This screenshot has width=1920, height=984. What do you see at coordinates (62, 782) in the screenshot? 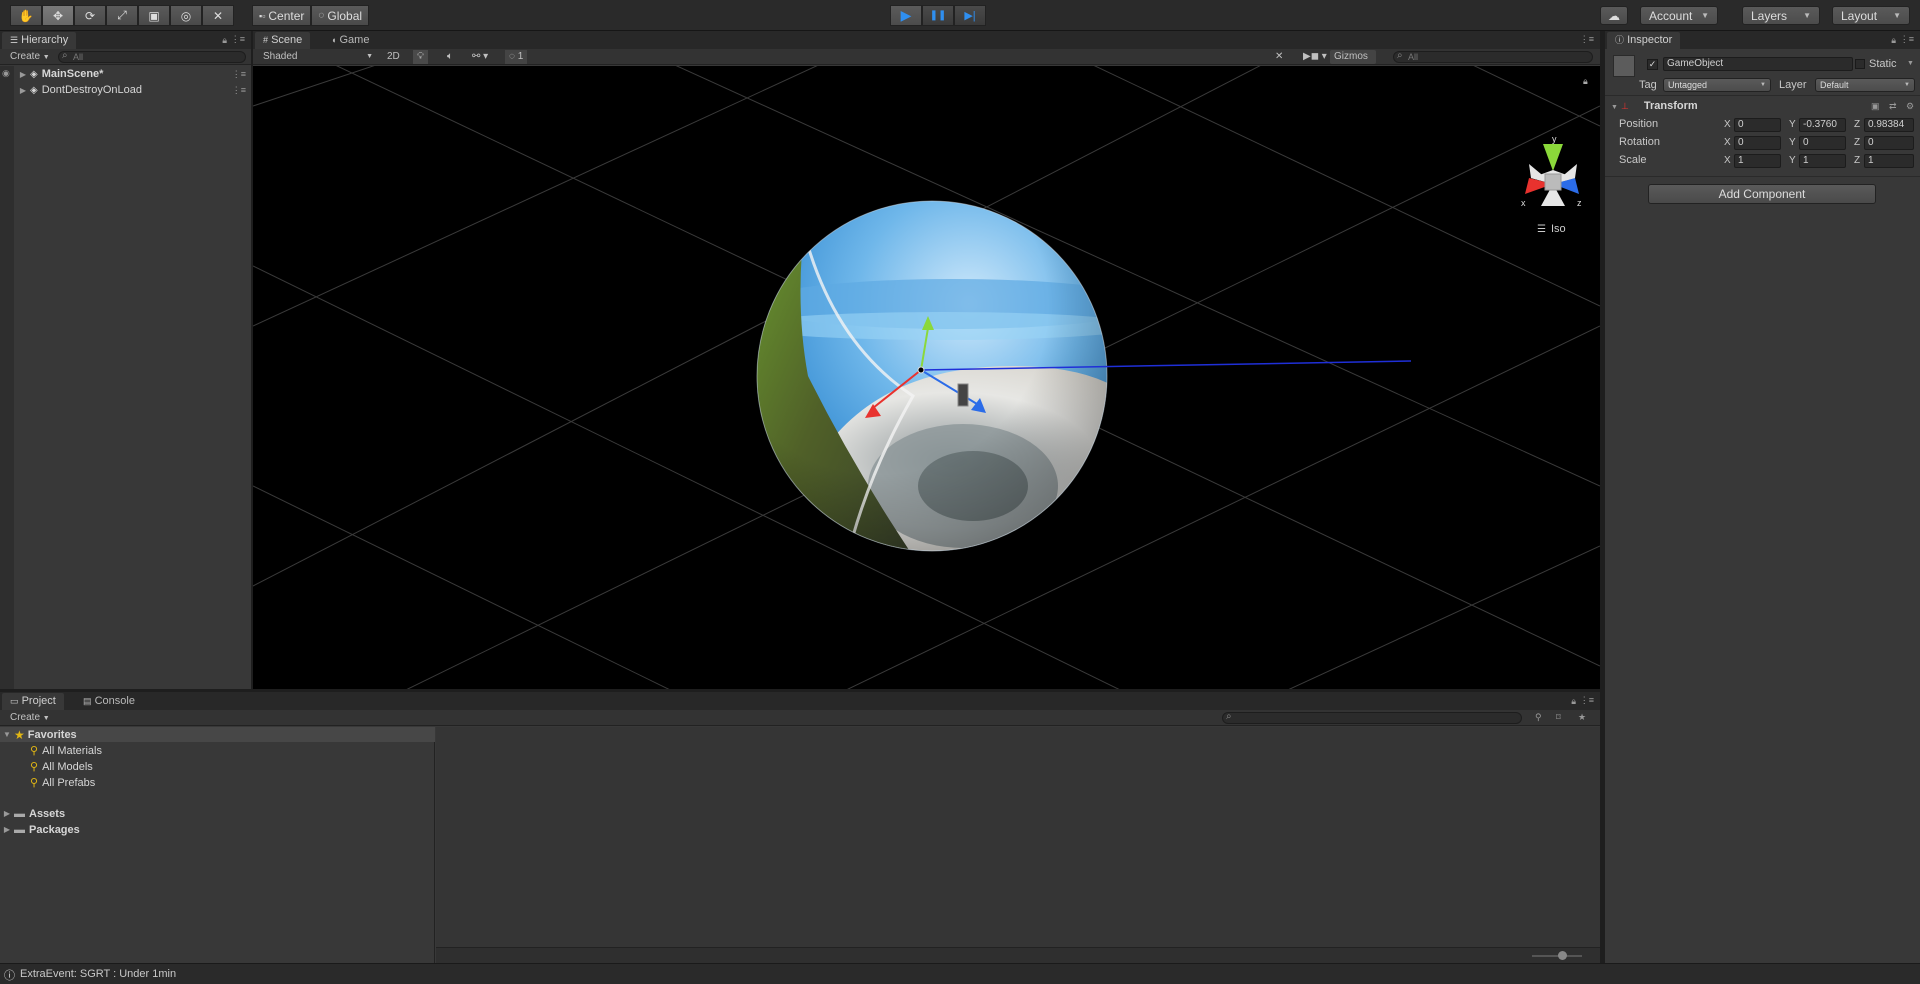
I see `favorite-item: ⚲ All Prefabs` at bounding box center [62, 782].